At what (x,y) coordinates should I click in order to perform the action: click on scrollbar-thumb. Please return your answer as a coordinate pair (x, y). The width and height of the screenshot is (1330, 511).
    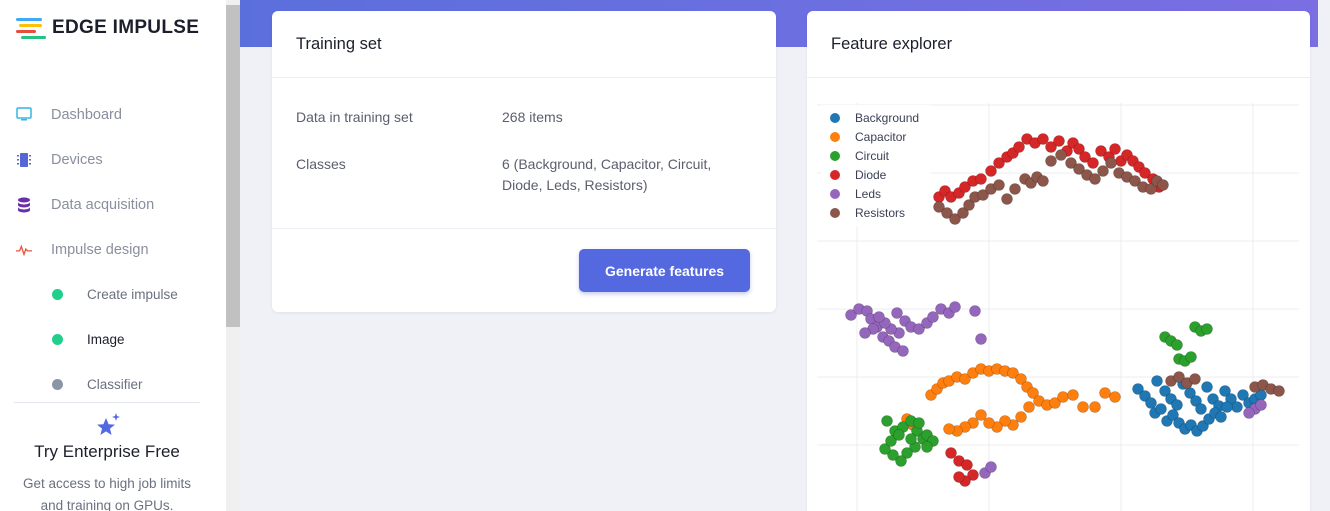
    Looking at the image, I should click on (233, 166).